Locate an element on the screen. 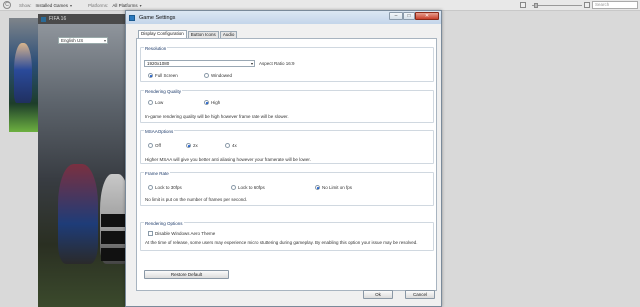 This screenshot has width=640, height=307. game-launcher-window: FIFA 16 is located at coordinates (86, 160).